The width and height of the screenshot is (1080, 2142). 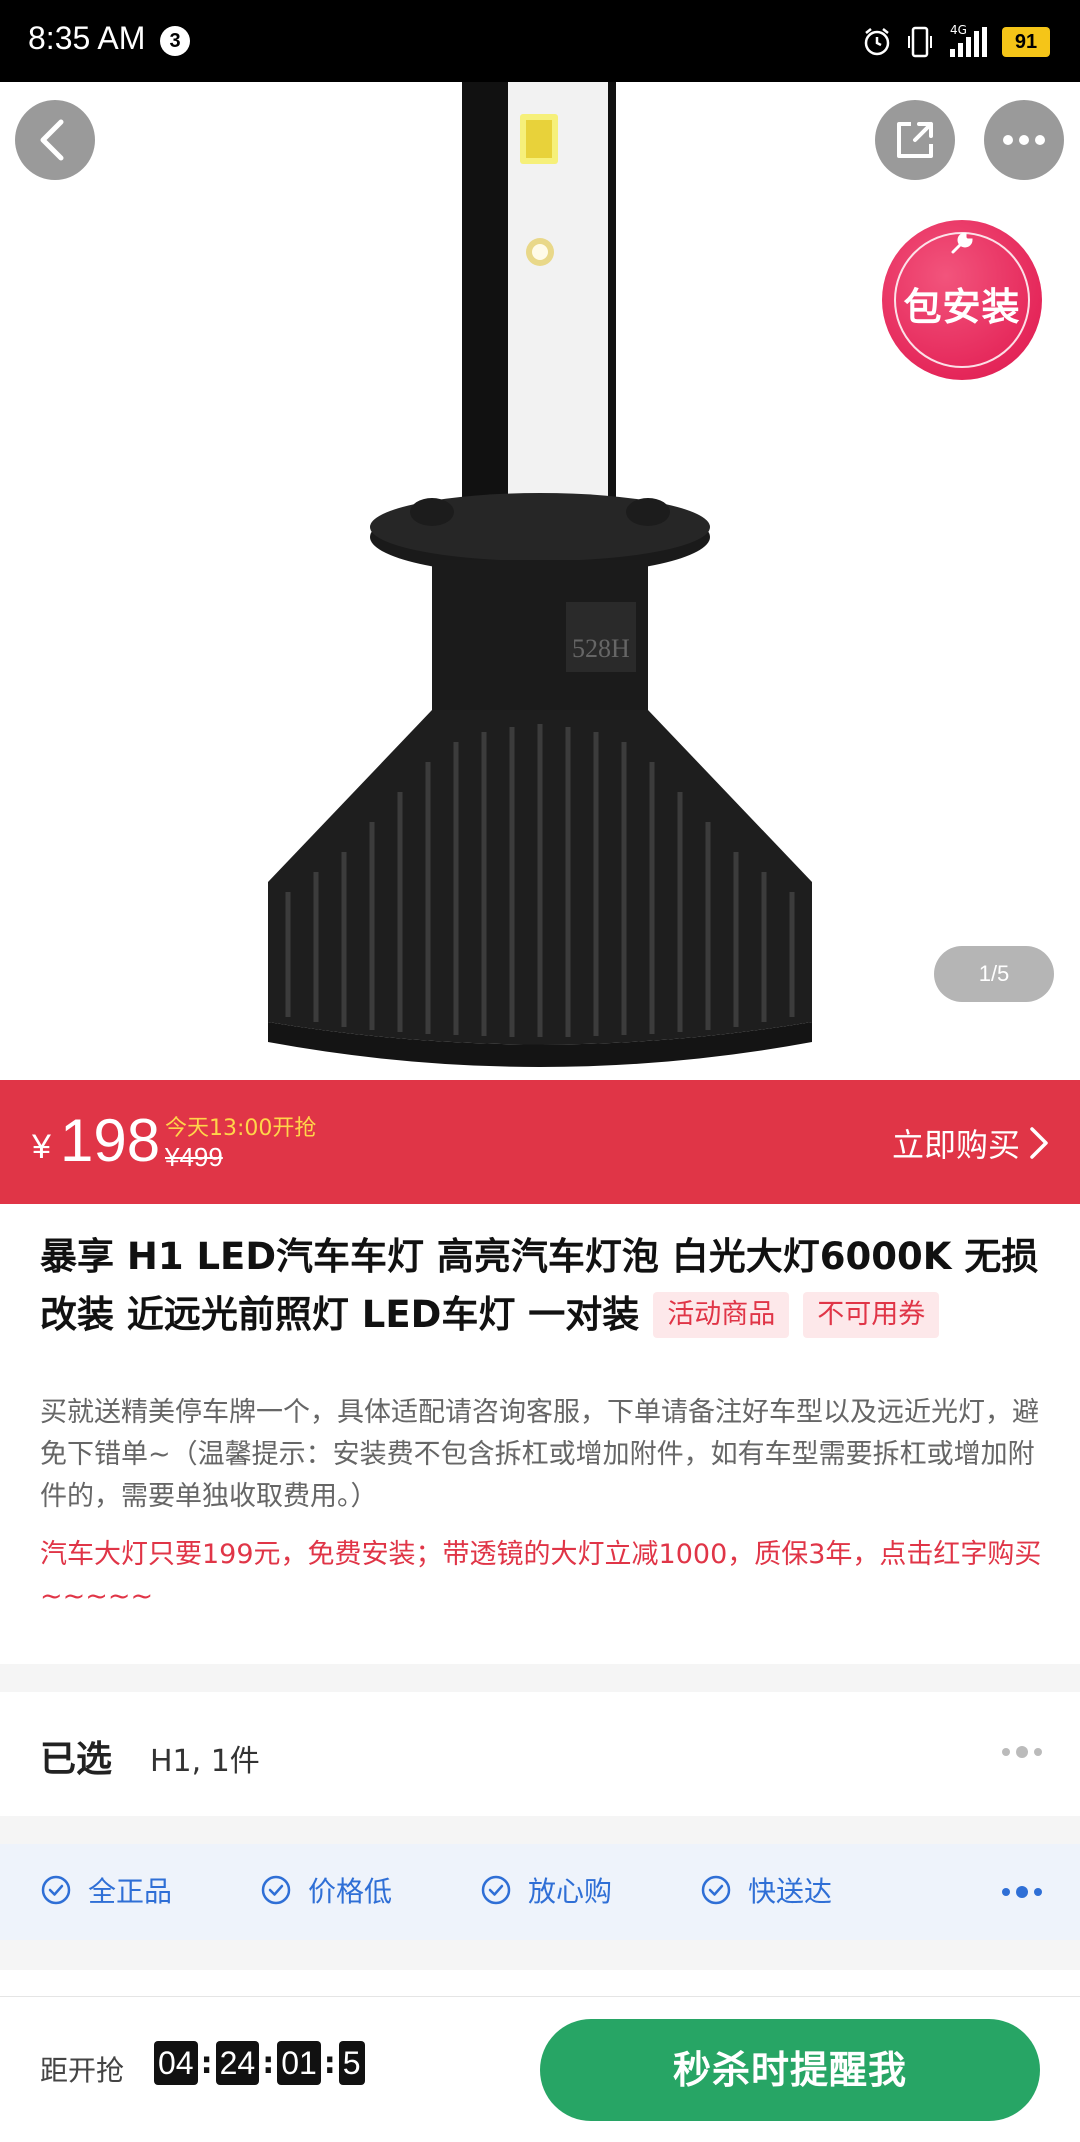 What do you see at coordinates (110, 1140) in the screenshot?
I see `sale-price: 198` at bounding box center [110, 1140].